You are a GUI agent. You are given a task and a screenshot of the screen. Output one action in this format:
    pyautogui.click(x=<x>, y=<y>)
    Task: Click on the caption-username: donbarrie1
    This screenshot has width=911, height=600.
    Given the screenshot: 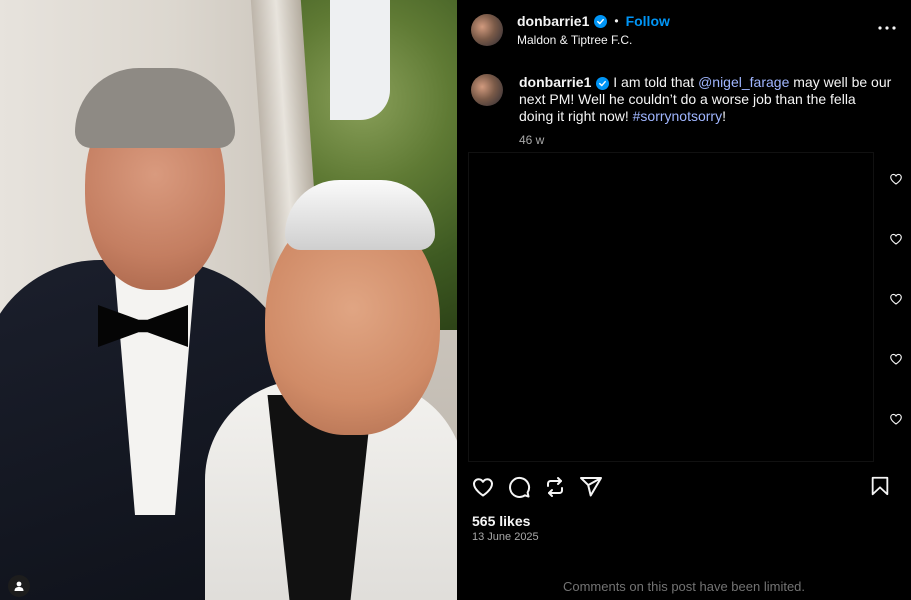 What is the action you would take?
    pyautogui.click(x=555, y=82)
    